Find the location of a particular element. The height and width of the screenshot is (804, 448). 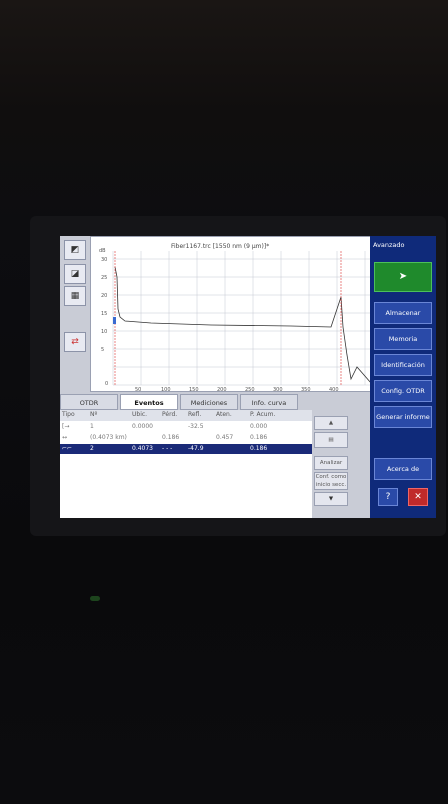

help-icon: ? is located at coordinates (388, 497).